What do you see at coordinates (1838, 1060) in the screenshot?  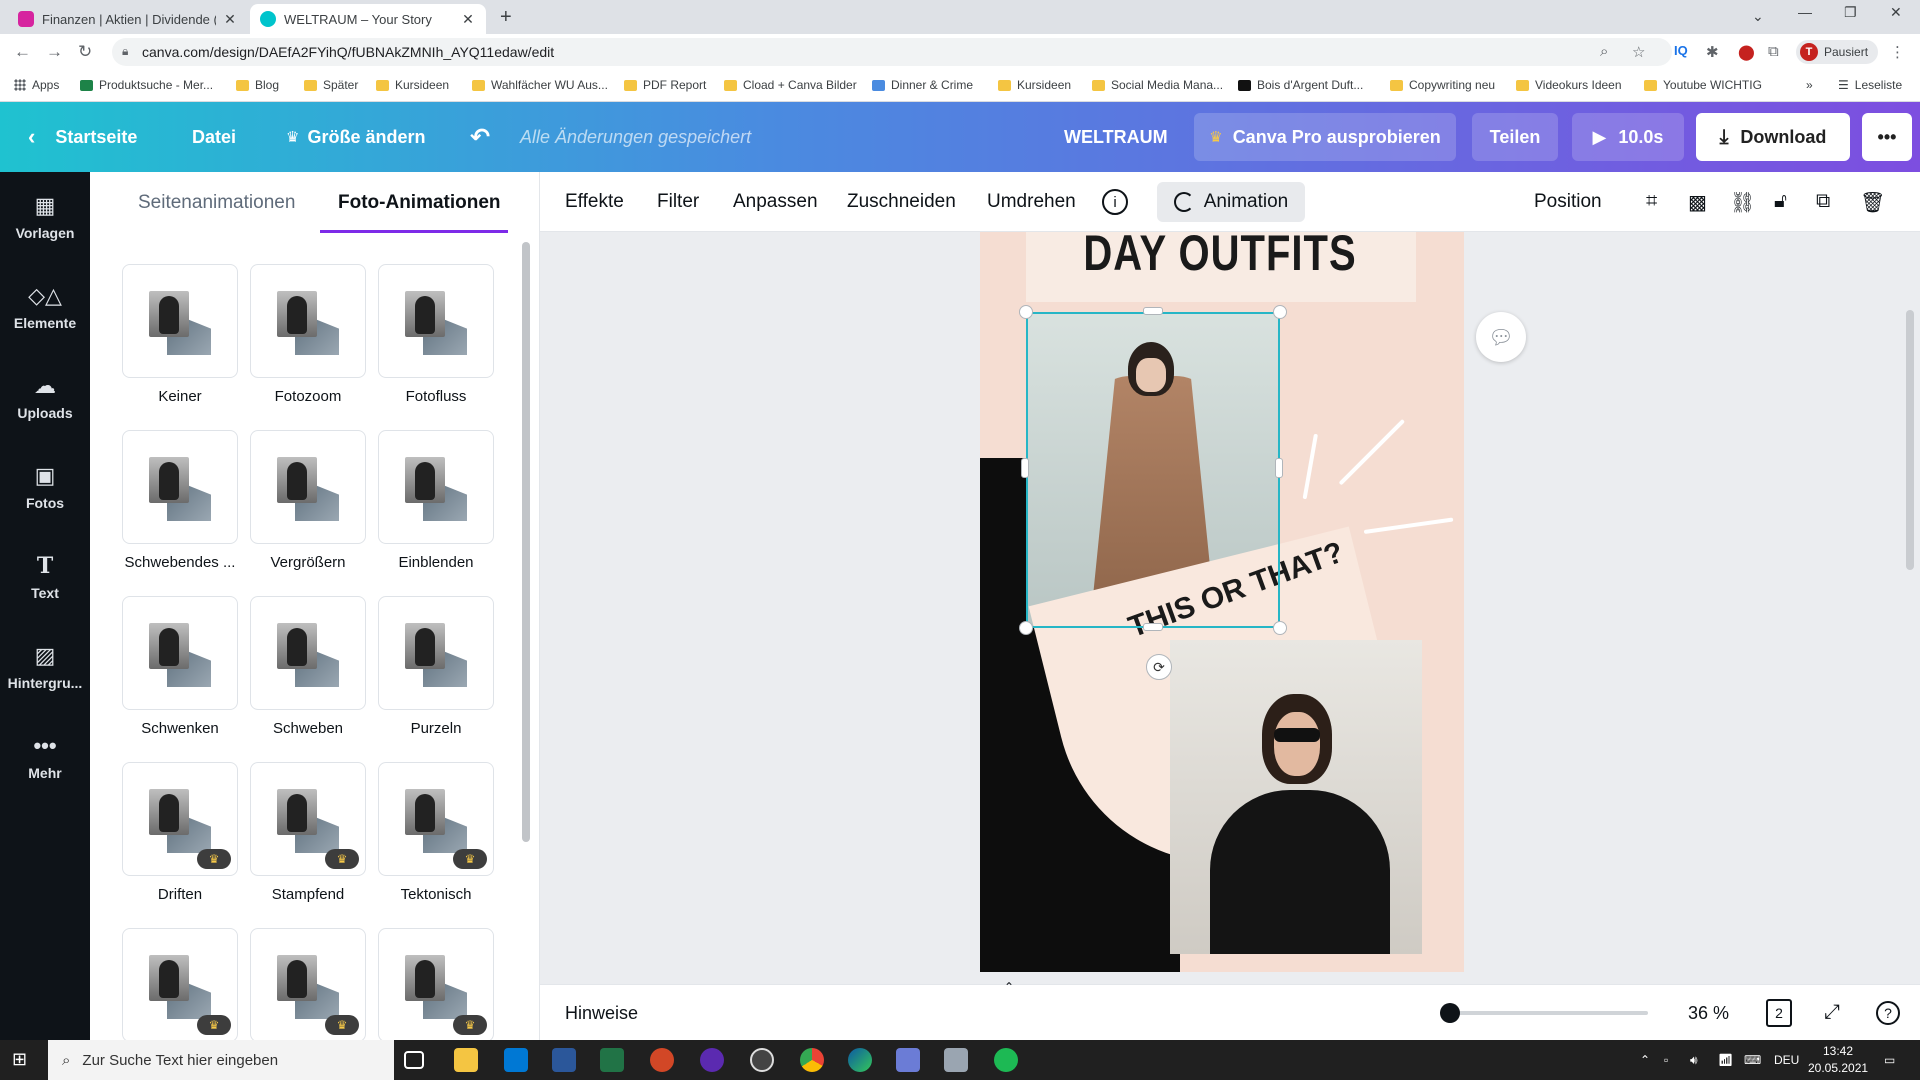 I see `clock: 13:42 20.05.2021` at bounding box center [1838, 1060].